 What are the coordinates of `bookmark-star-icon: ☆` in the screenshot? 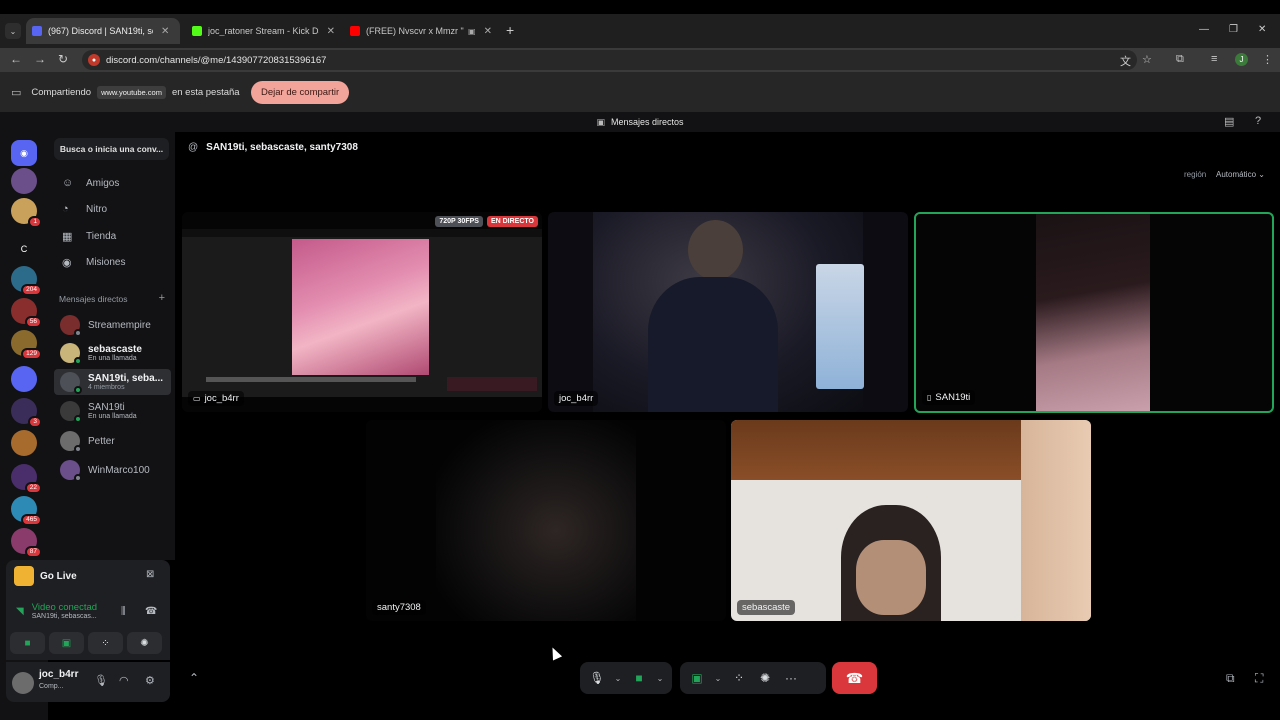 It's located at (1147, 59).